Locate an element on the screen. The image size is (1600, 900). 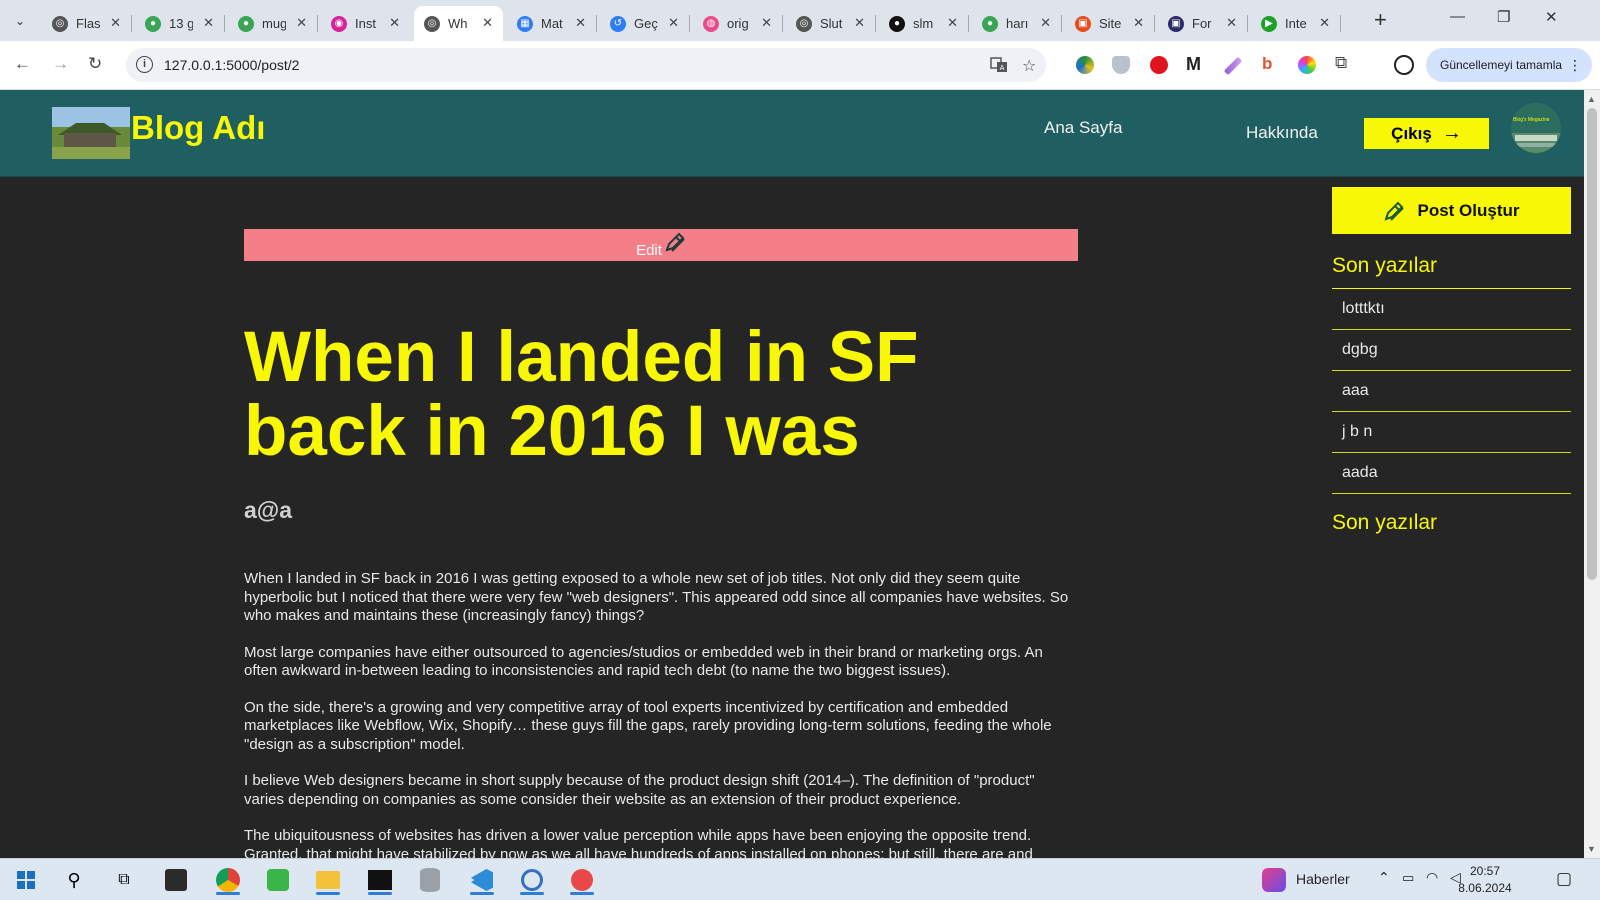
extension-b-icon: b is located at coordinates (1271, 64).